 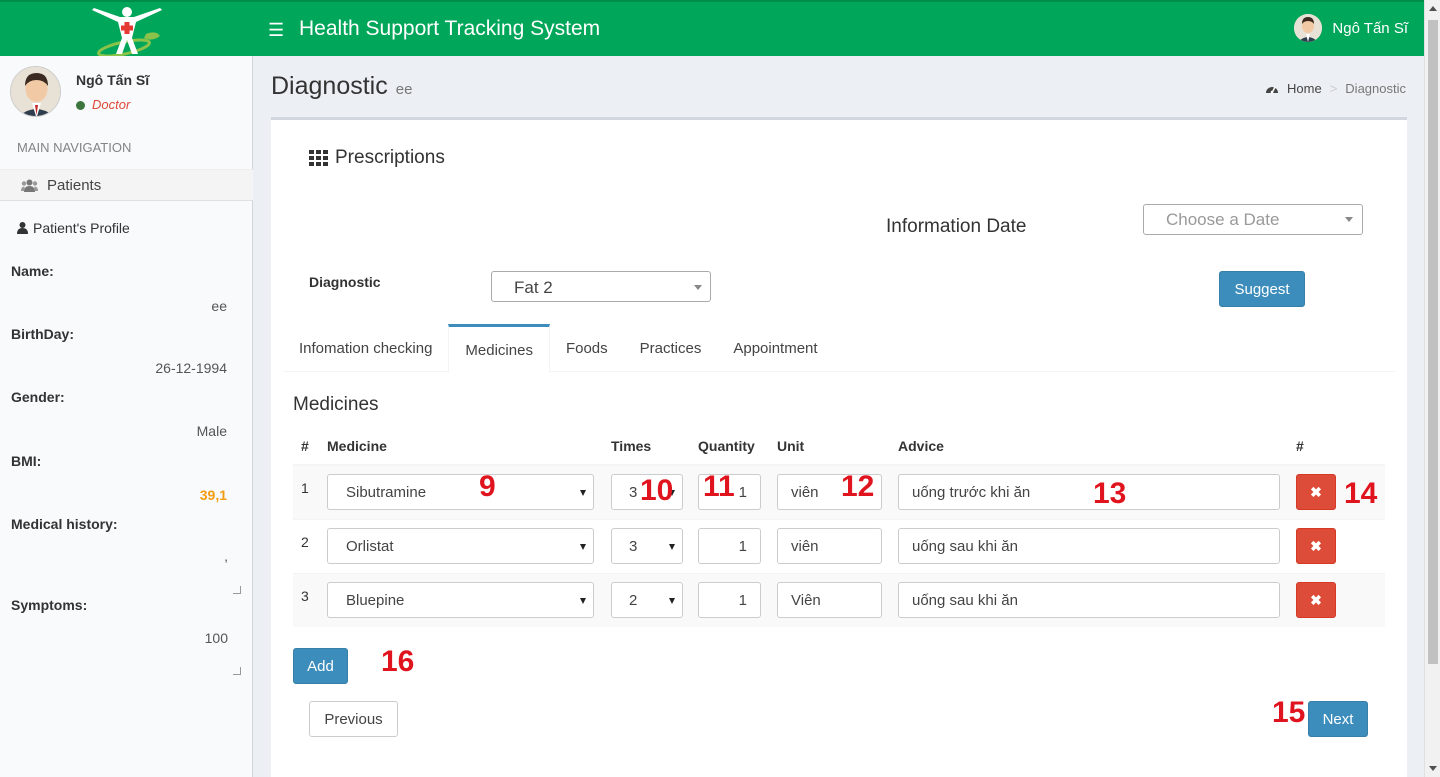 What do you see at coordinates (49, 605) in the screenshot?
I see `symptoms-label: Symptoms:` at bounding box center [49, 605].